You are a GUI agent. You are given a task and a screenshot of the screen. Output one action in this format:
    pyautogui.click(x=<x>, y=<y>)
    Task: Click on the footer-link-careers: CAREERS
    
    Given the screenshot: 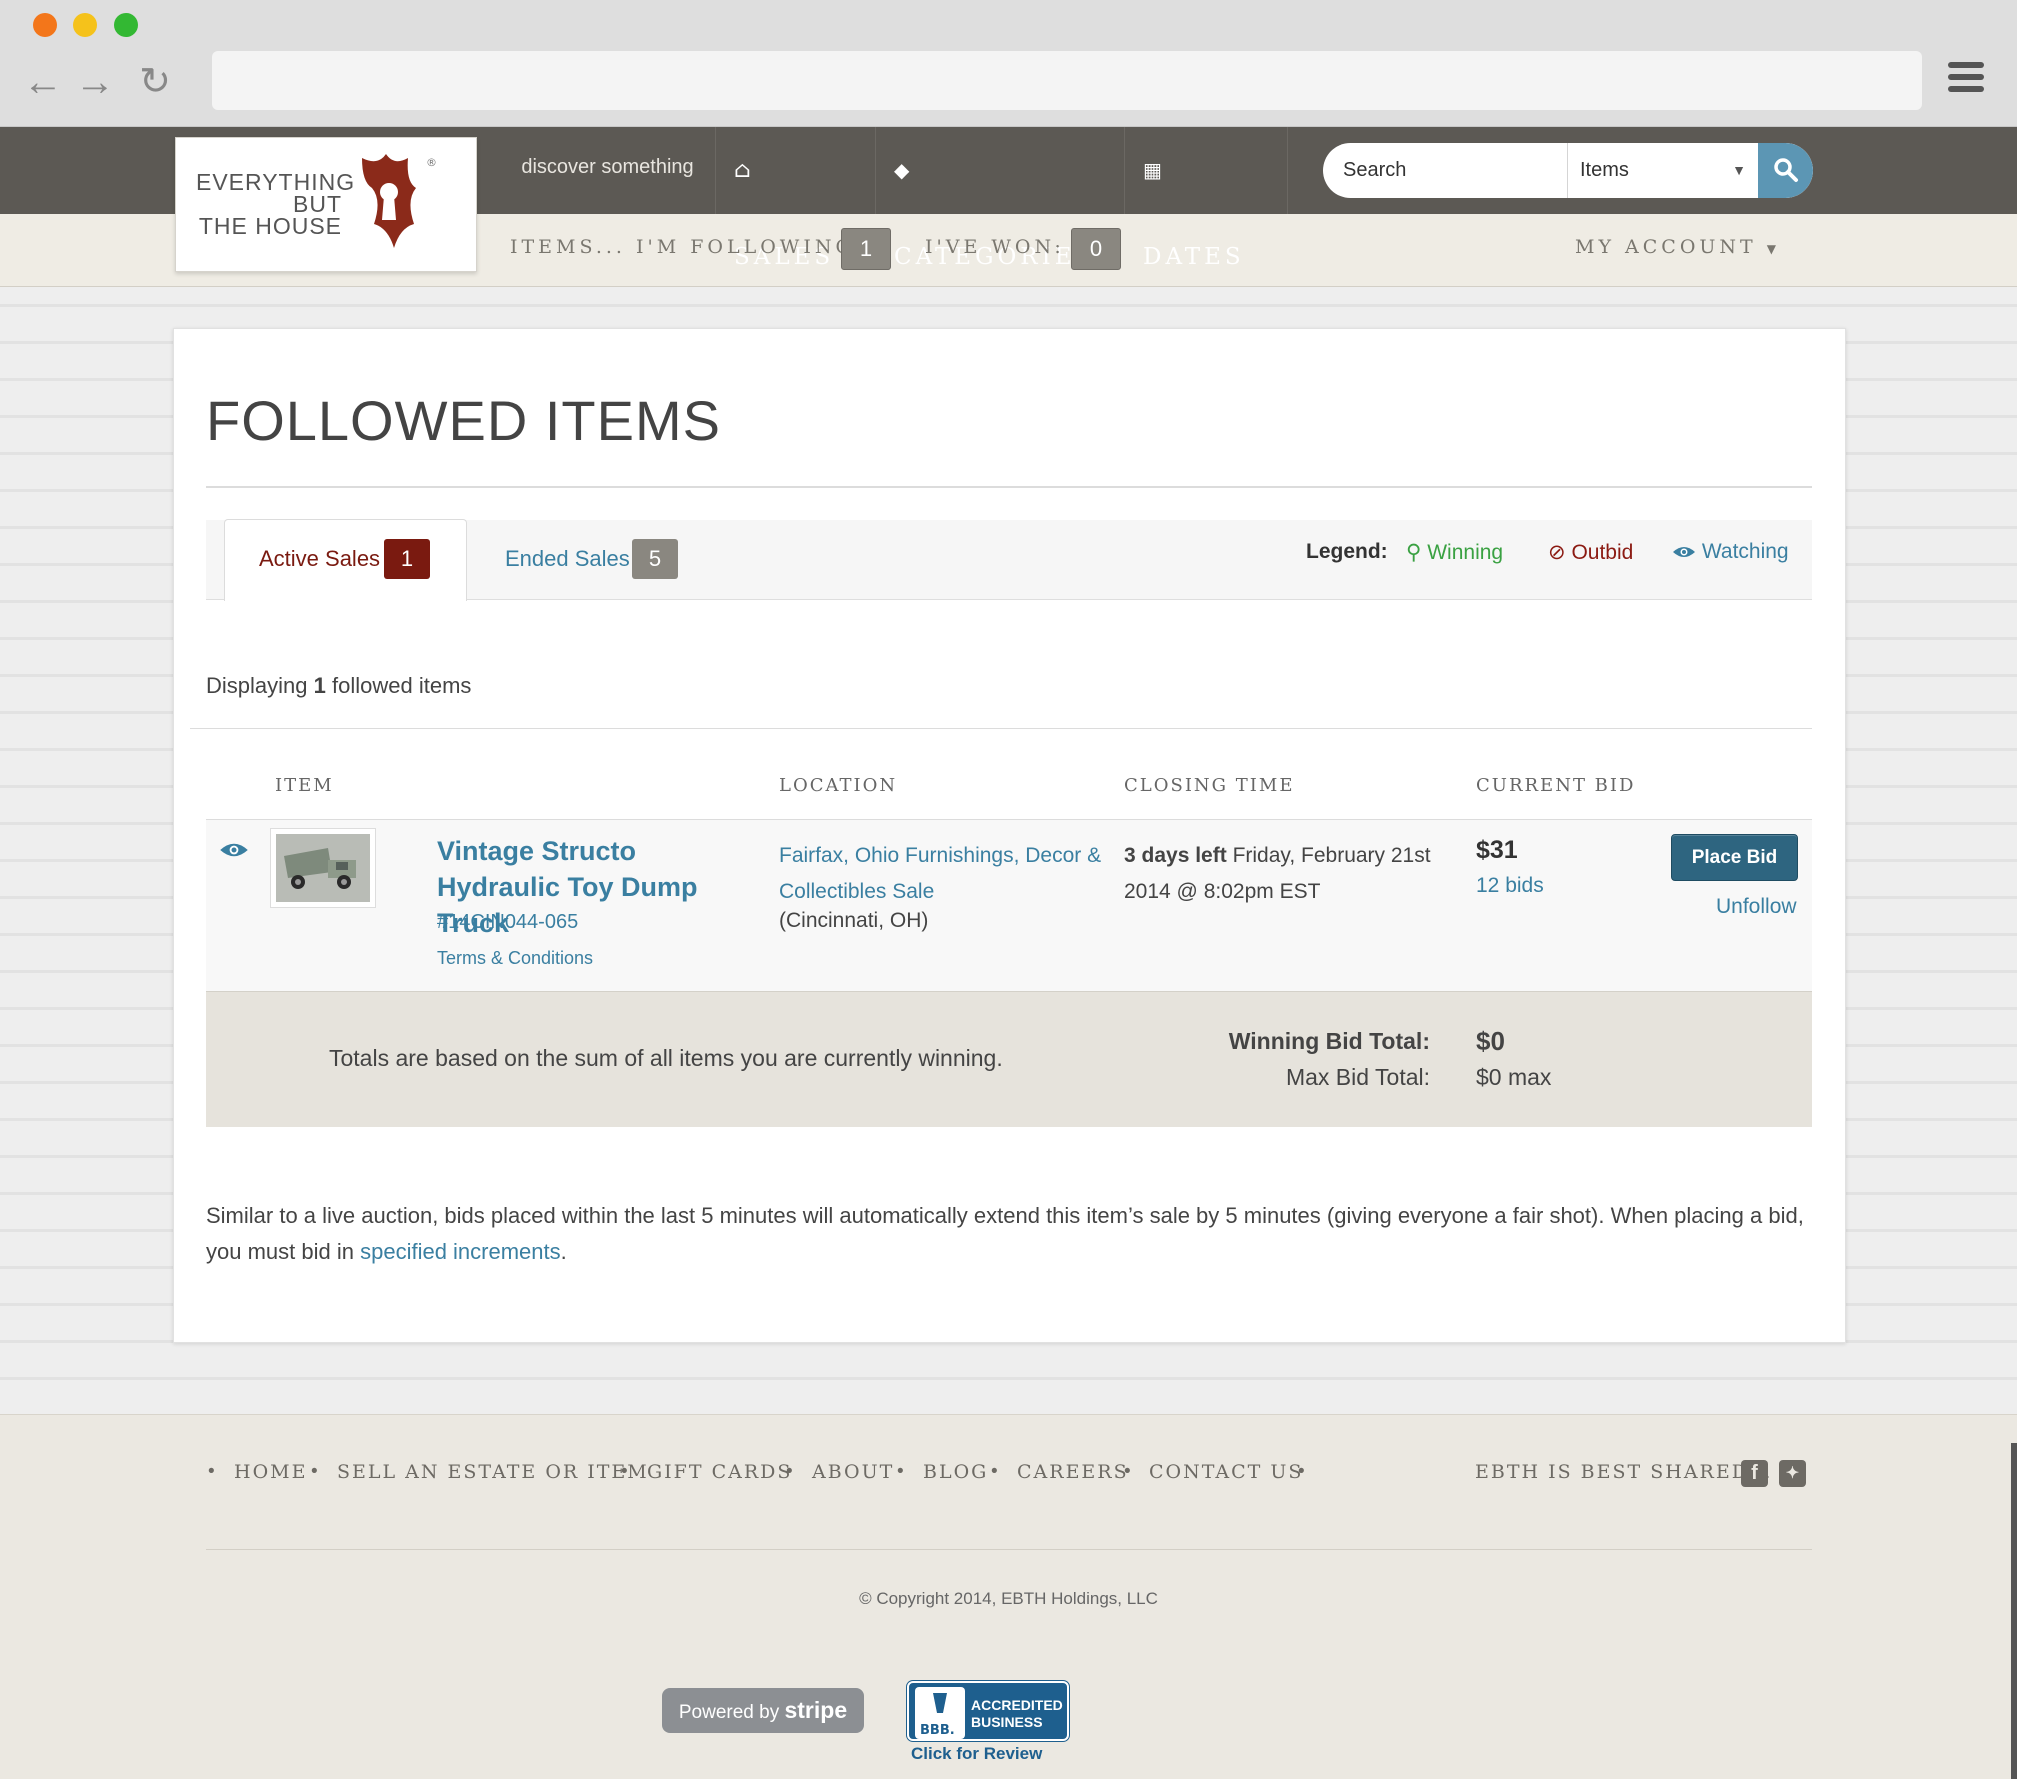 What is the action you would take?
    pyautogui.click(x=1073, y=1472)
    